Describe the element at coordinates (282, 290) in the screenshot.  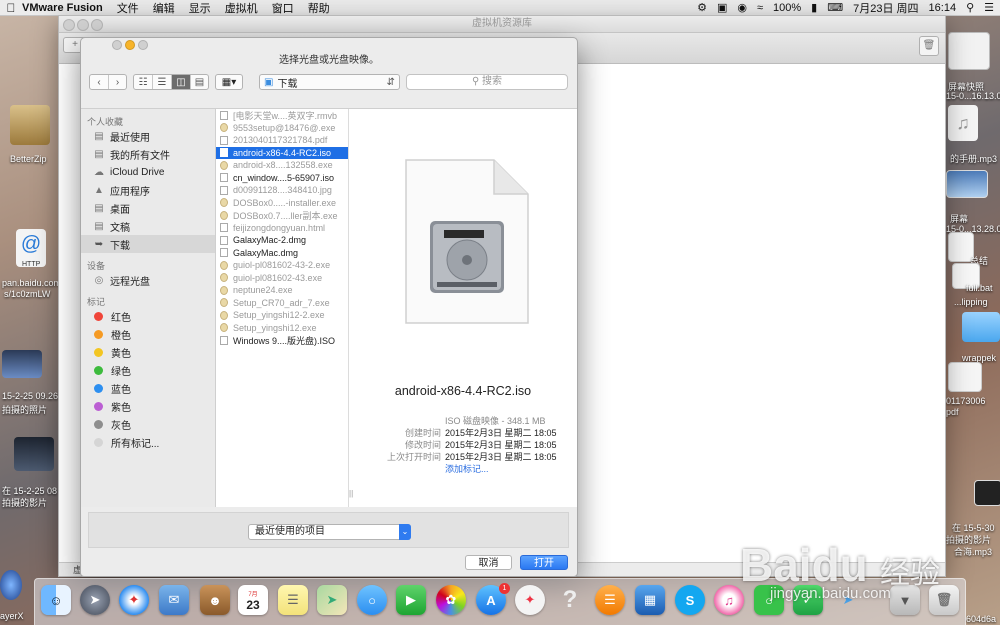
I see `file-row: neptune24.exe` at that location.